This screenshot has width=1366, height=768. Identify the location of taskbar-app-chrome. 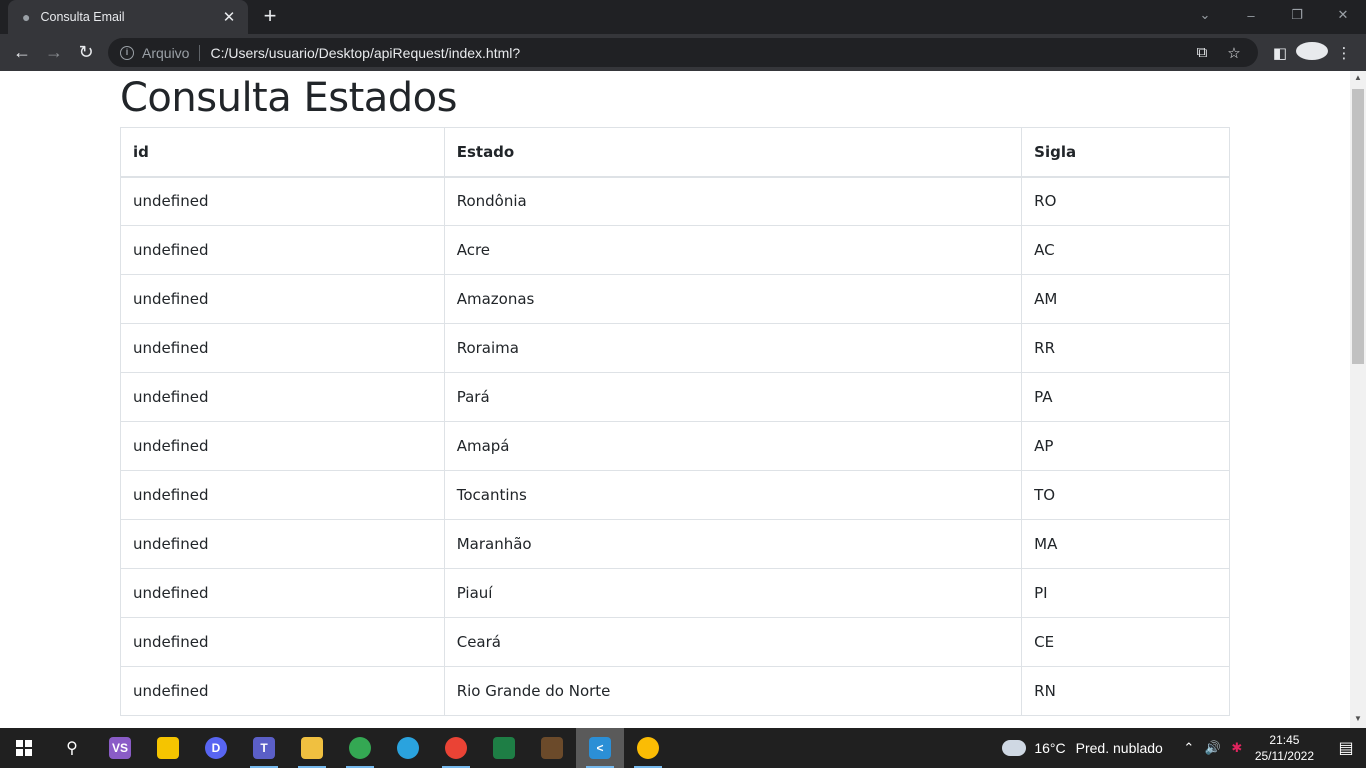
(648, 748).